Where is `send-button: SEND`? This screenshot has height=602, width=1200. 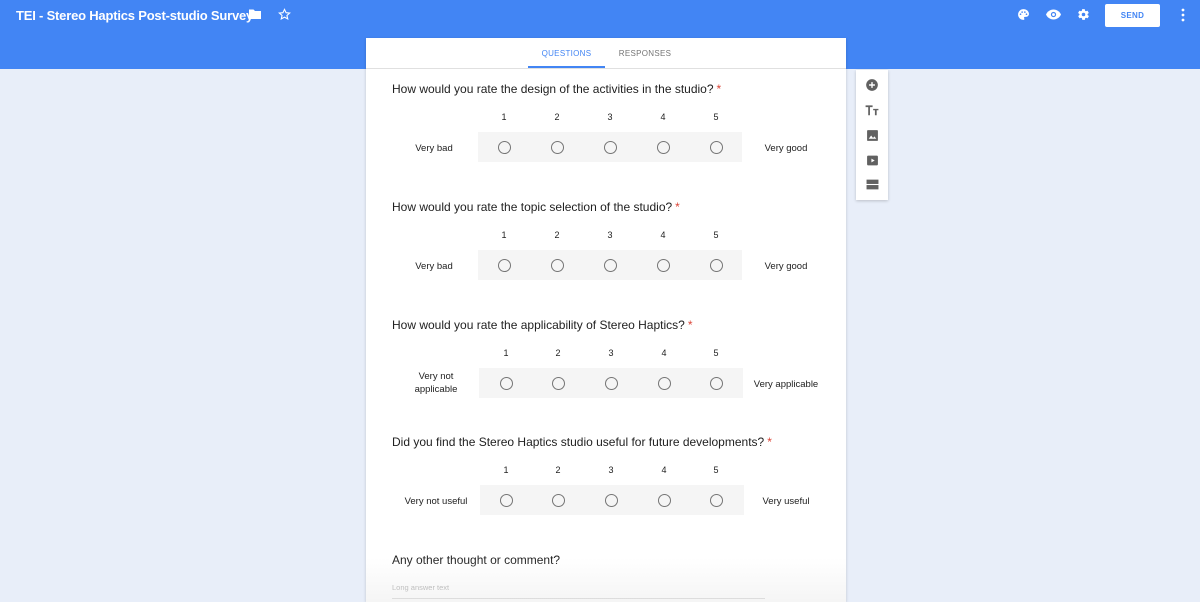 send-button: SEND is located at coordinates (1132, 15).